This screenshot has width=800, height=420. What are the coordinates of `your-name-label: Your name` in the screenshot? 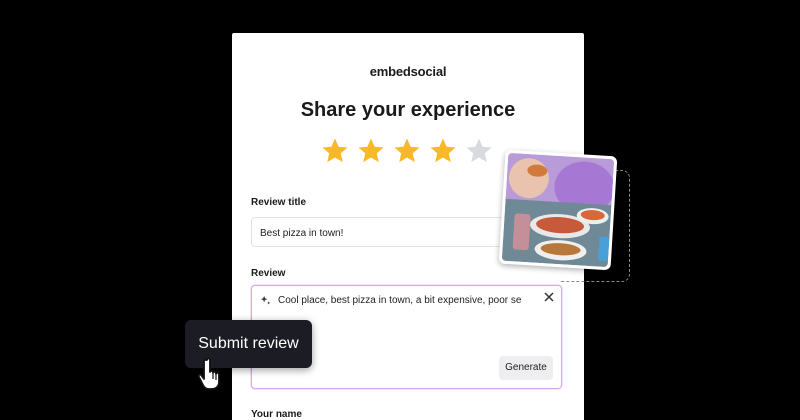 It's located at (276, 414).